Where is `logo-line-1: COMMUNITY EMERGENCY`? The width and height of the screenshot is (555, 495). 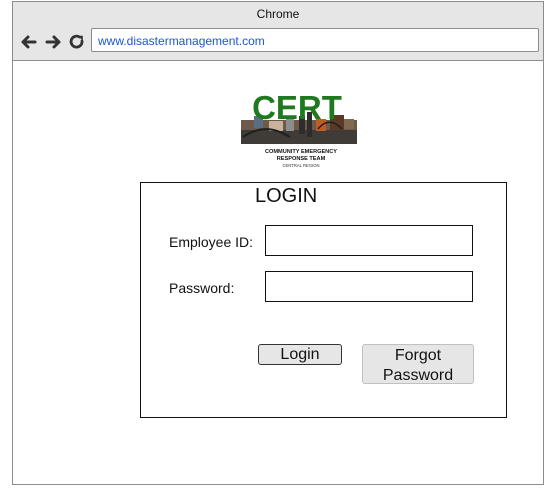 logo-line-1: COMMUNITY EMERGENCY is located at coordinates (301, 152).